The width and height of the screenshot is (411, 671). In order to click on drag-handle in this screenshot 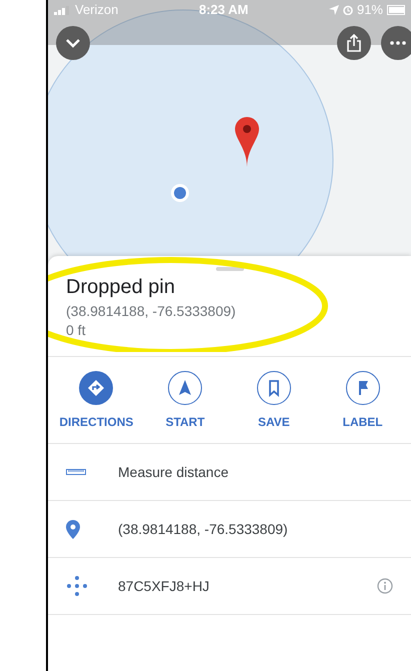, I will do `click(230, 269)`.